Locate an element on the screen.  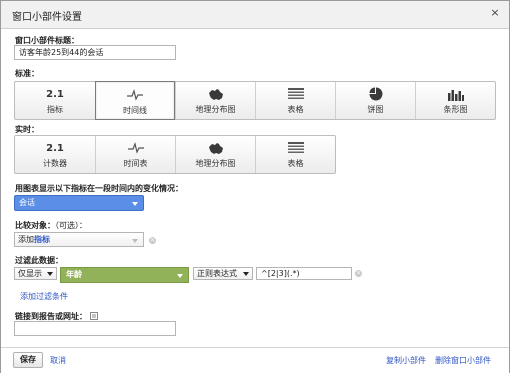
realtime-visualization-group: 2.1 计数器 时间表 地理分布图 表格 is located at coordinates (175, 154).